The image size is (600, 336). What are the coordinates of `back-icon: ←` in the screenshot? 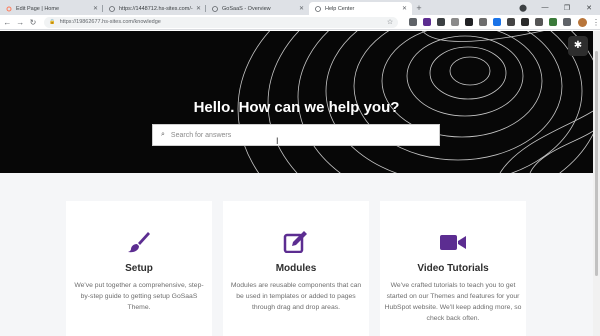 It's located at (7, 22).